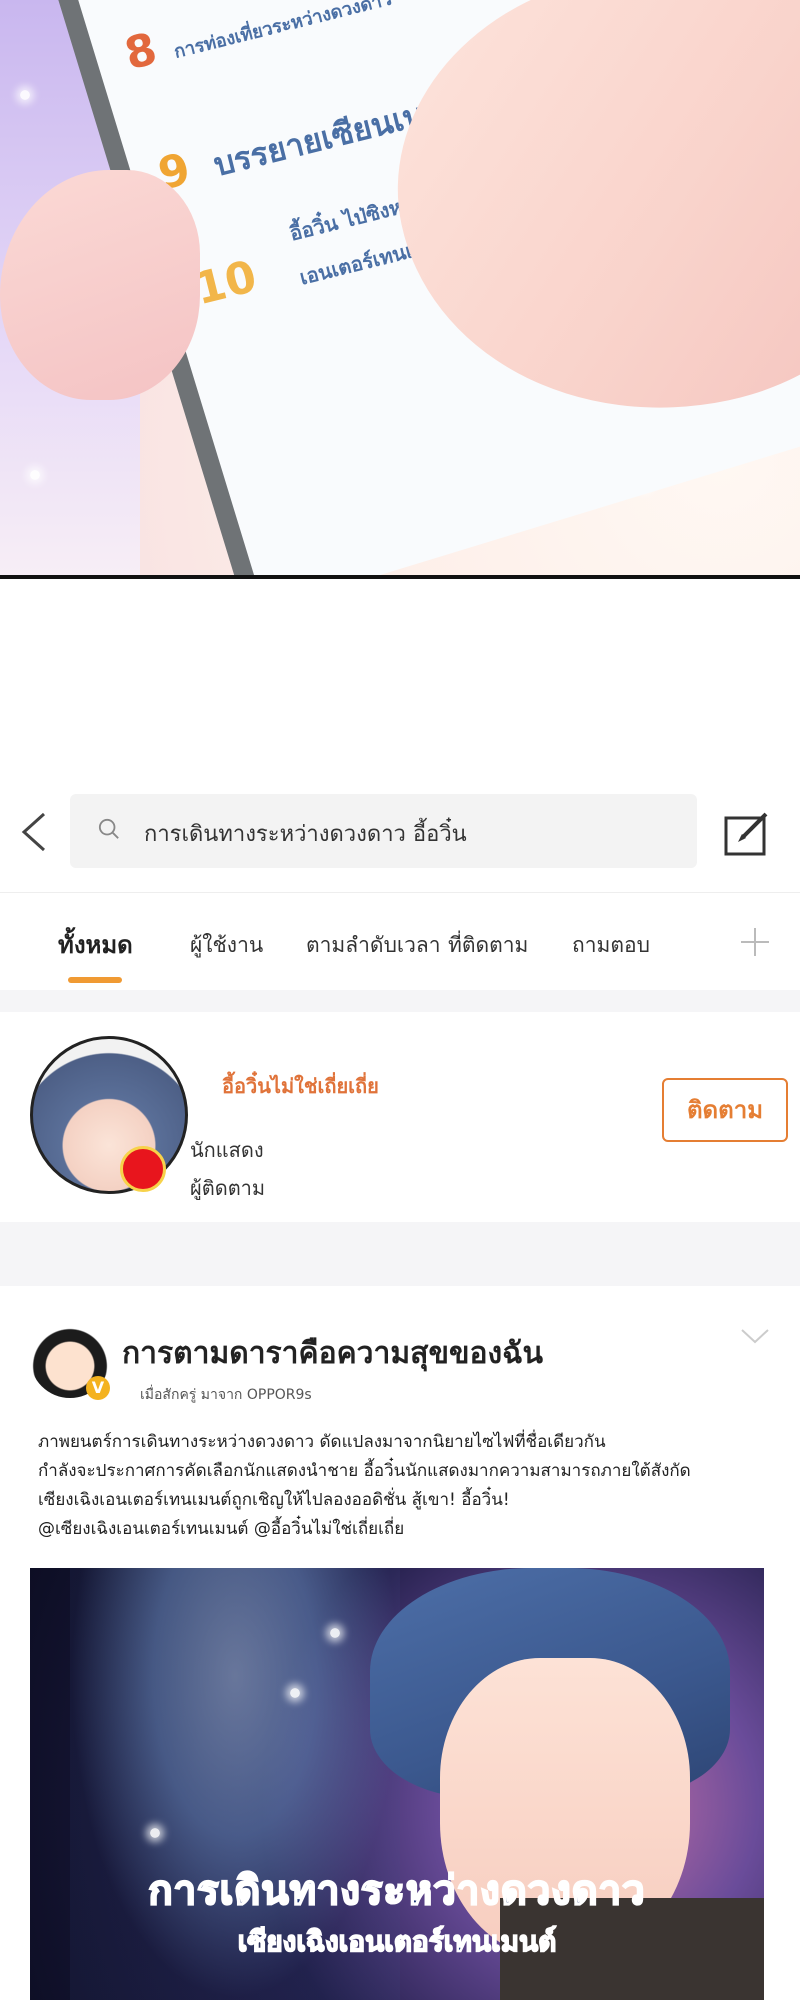 The height and width of the screenshot is (2000, 800). I want to click on add-tab-button, so click(755, 940).